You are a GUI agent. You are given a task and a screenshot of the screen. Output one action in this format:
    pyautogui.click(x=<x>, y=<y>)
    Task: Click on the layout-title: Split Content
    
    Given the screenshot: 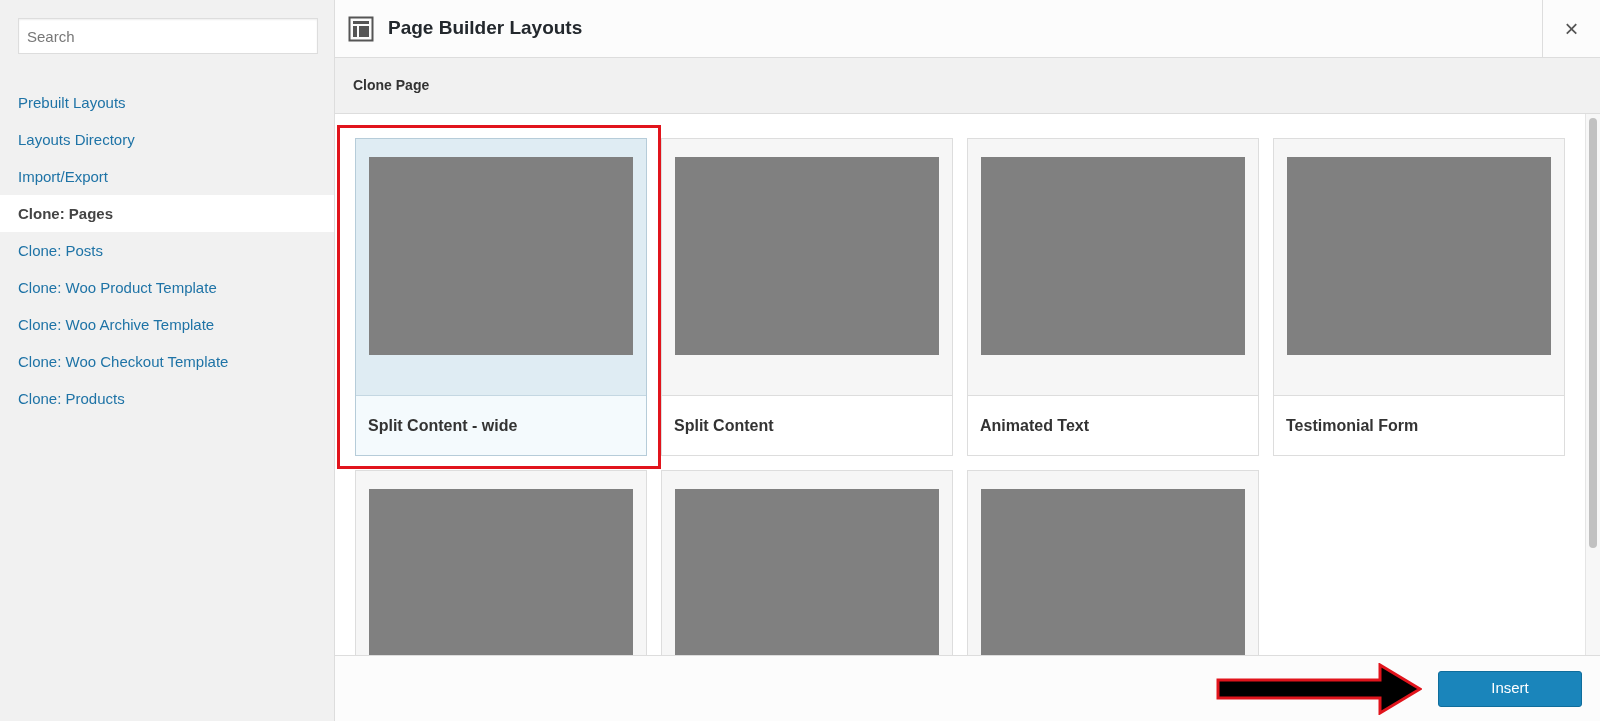 What is the action you would take?
    pyautogui.click(x=807, y=425)
    